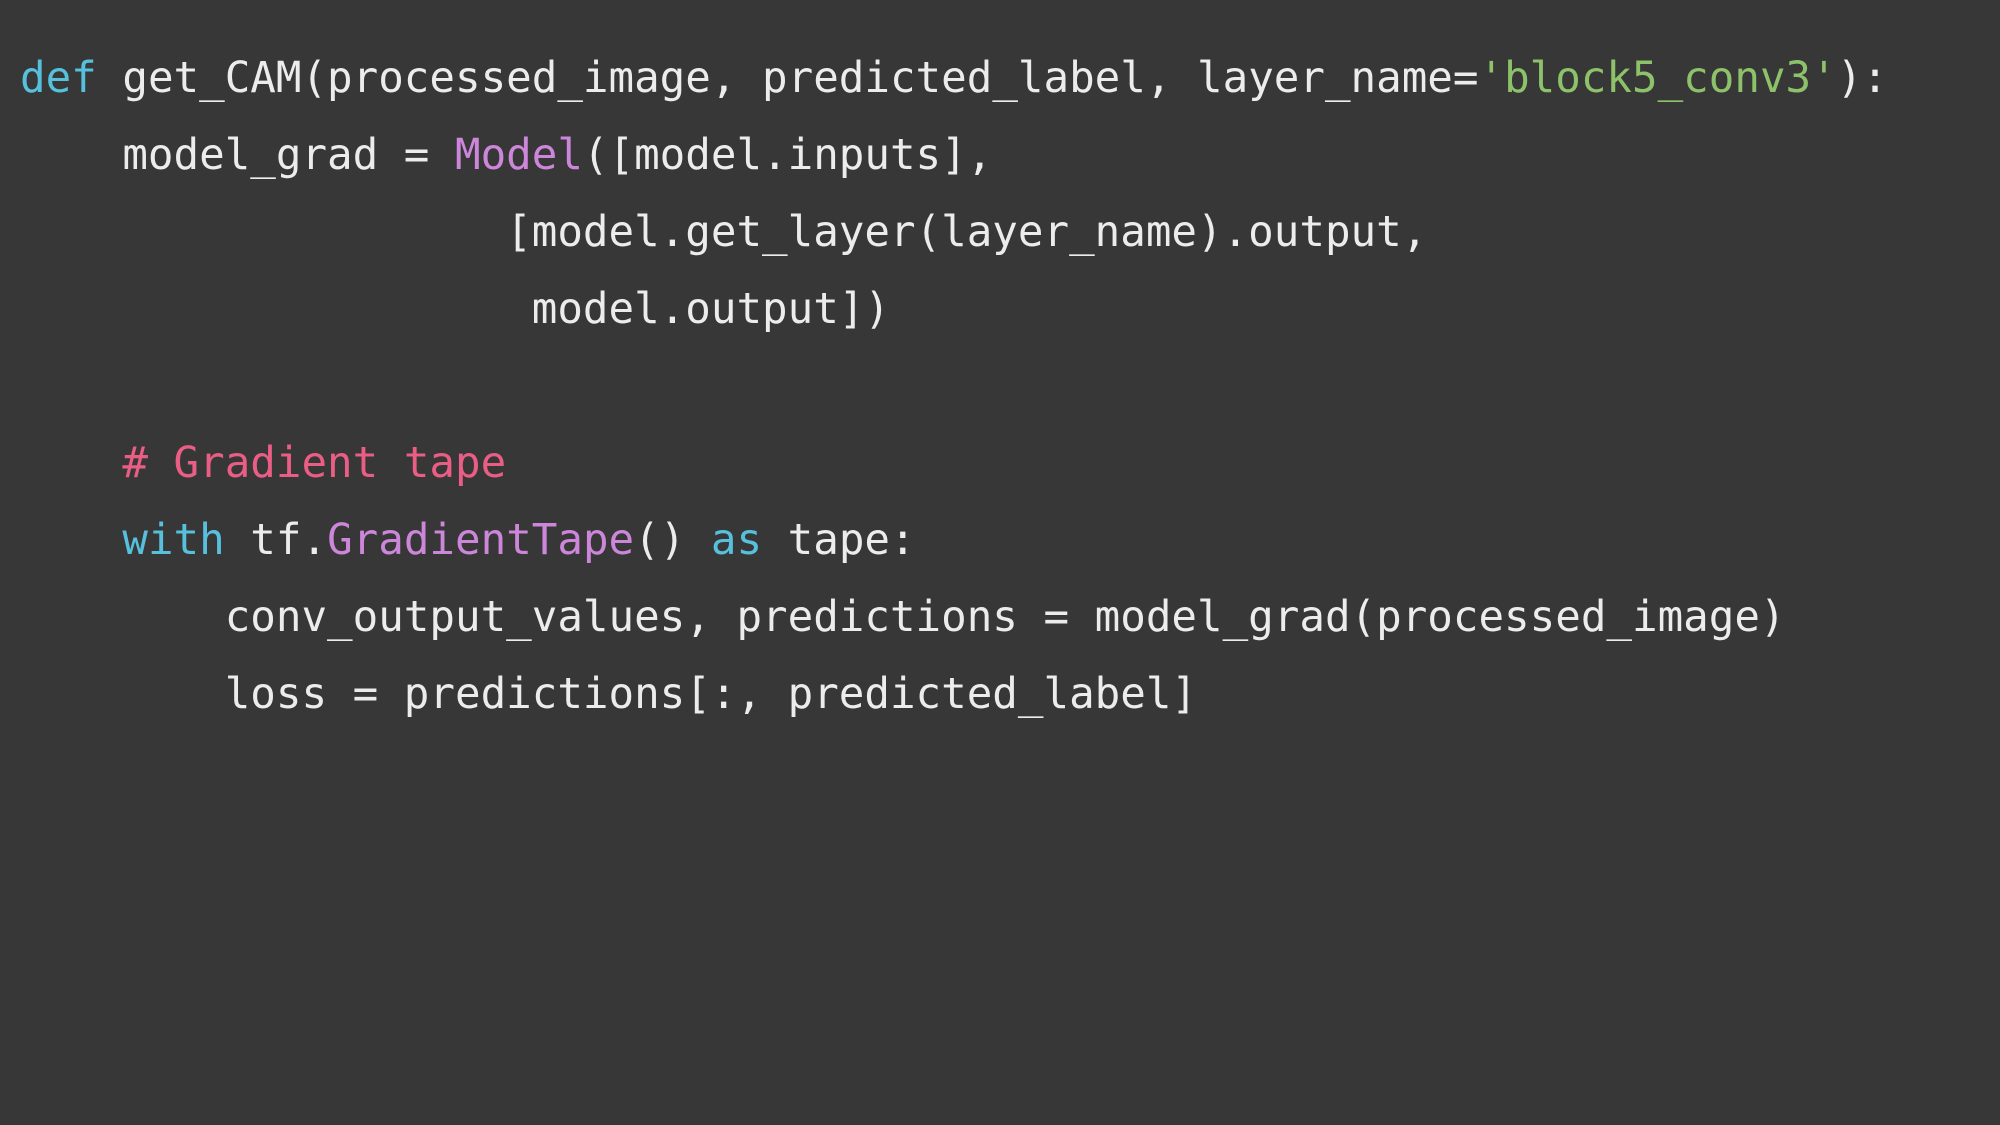 This screenshot has height=1125, width=2000. What do you see at coordinates (173, 540) in the screenshot?
I see `code-token-keyword: with` at bounding box center [173, 540].